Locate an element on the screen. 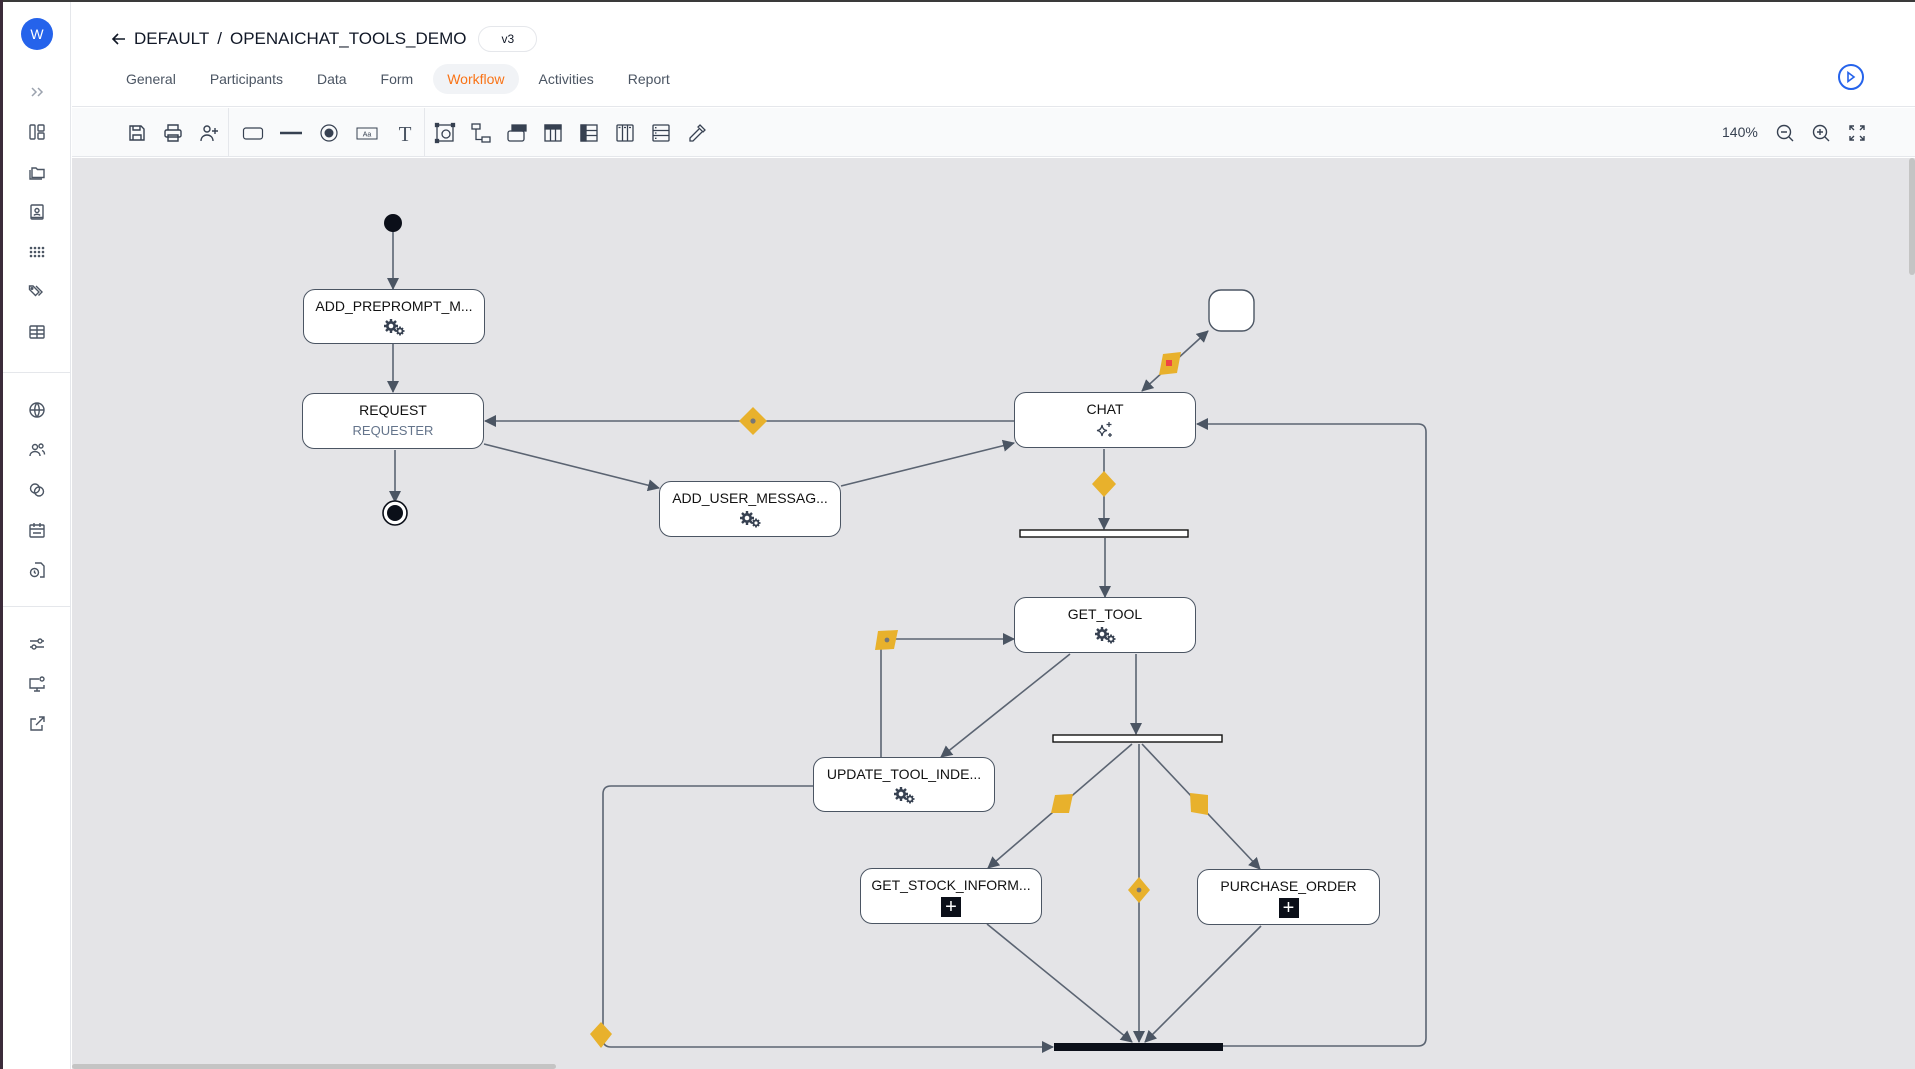  external-link-icon is located at coordinates (37, 724).